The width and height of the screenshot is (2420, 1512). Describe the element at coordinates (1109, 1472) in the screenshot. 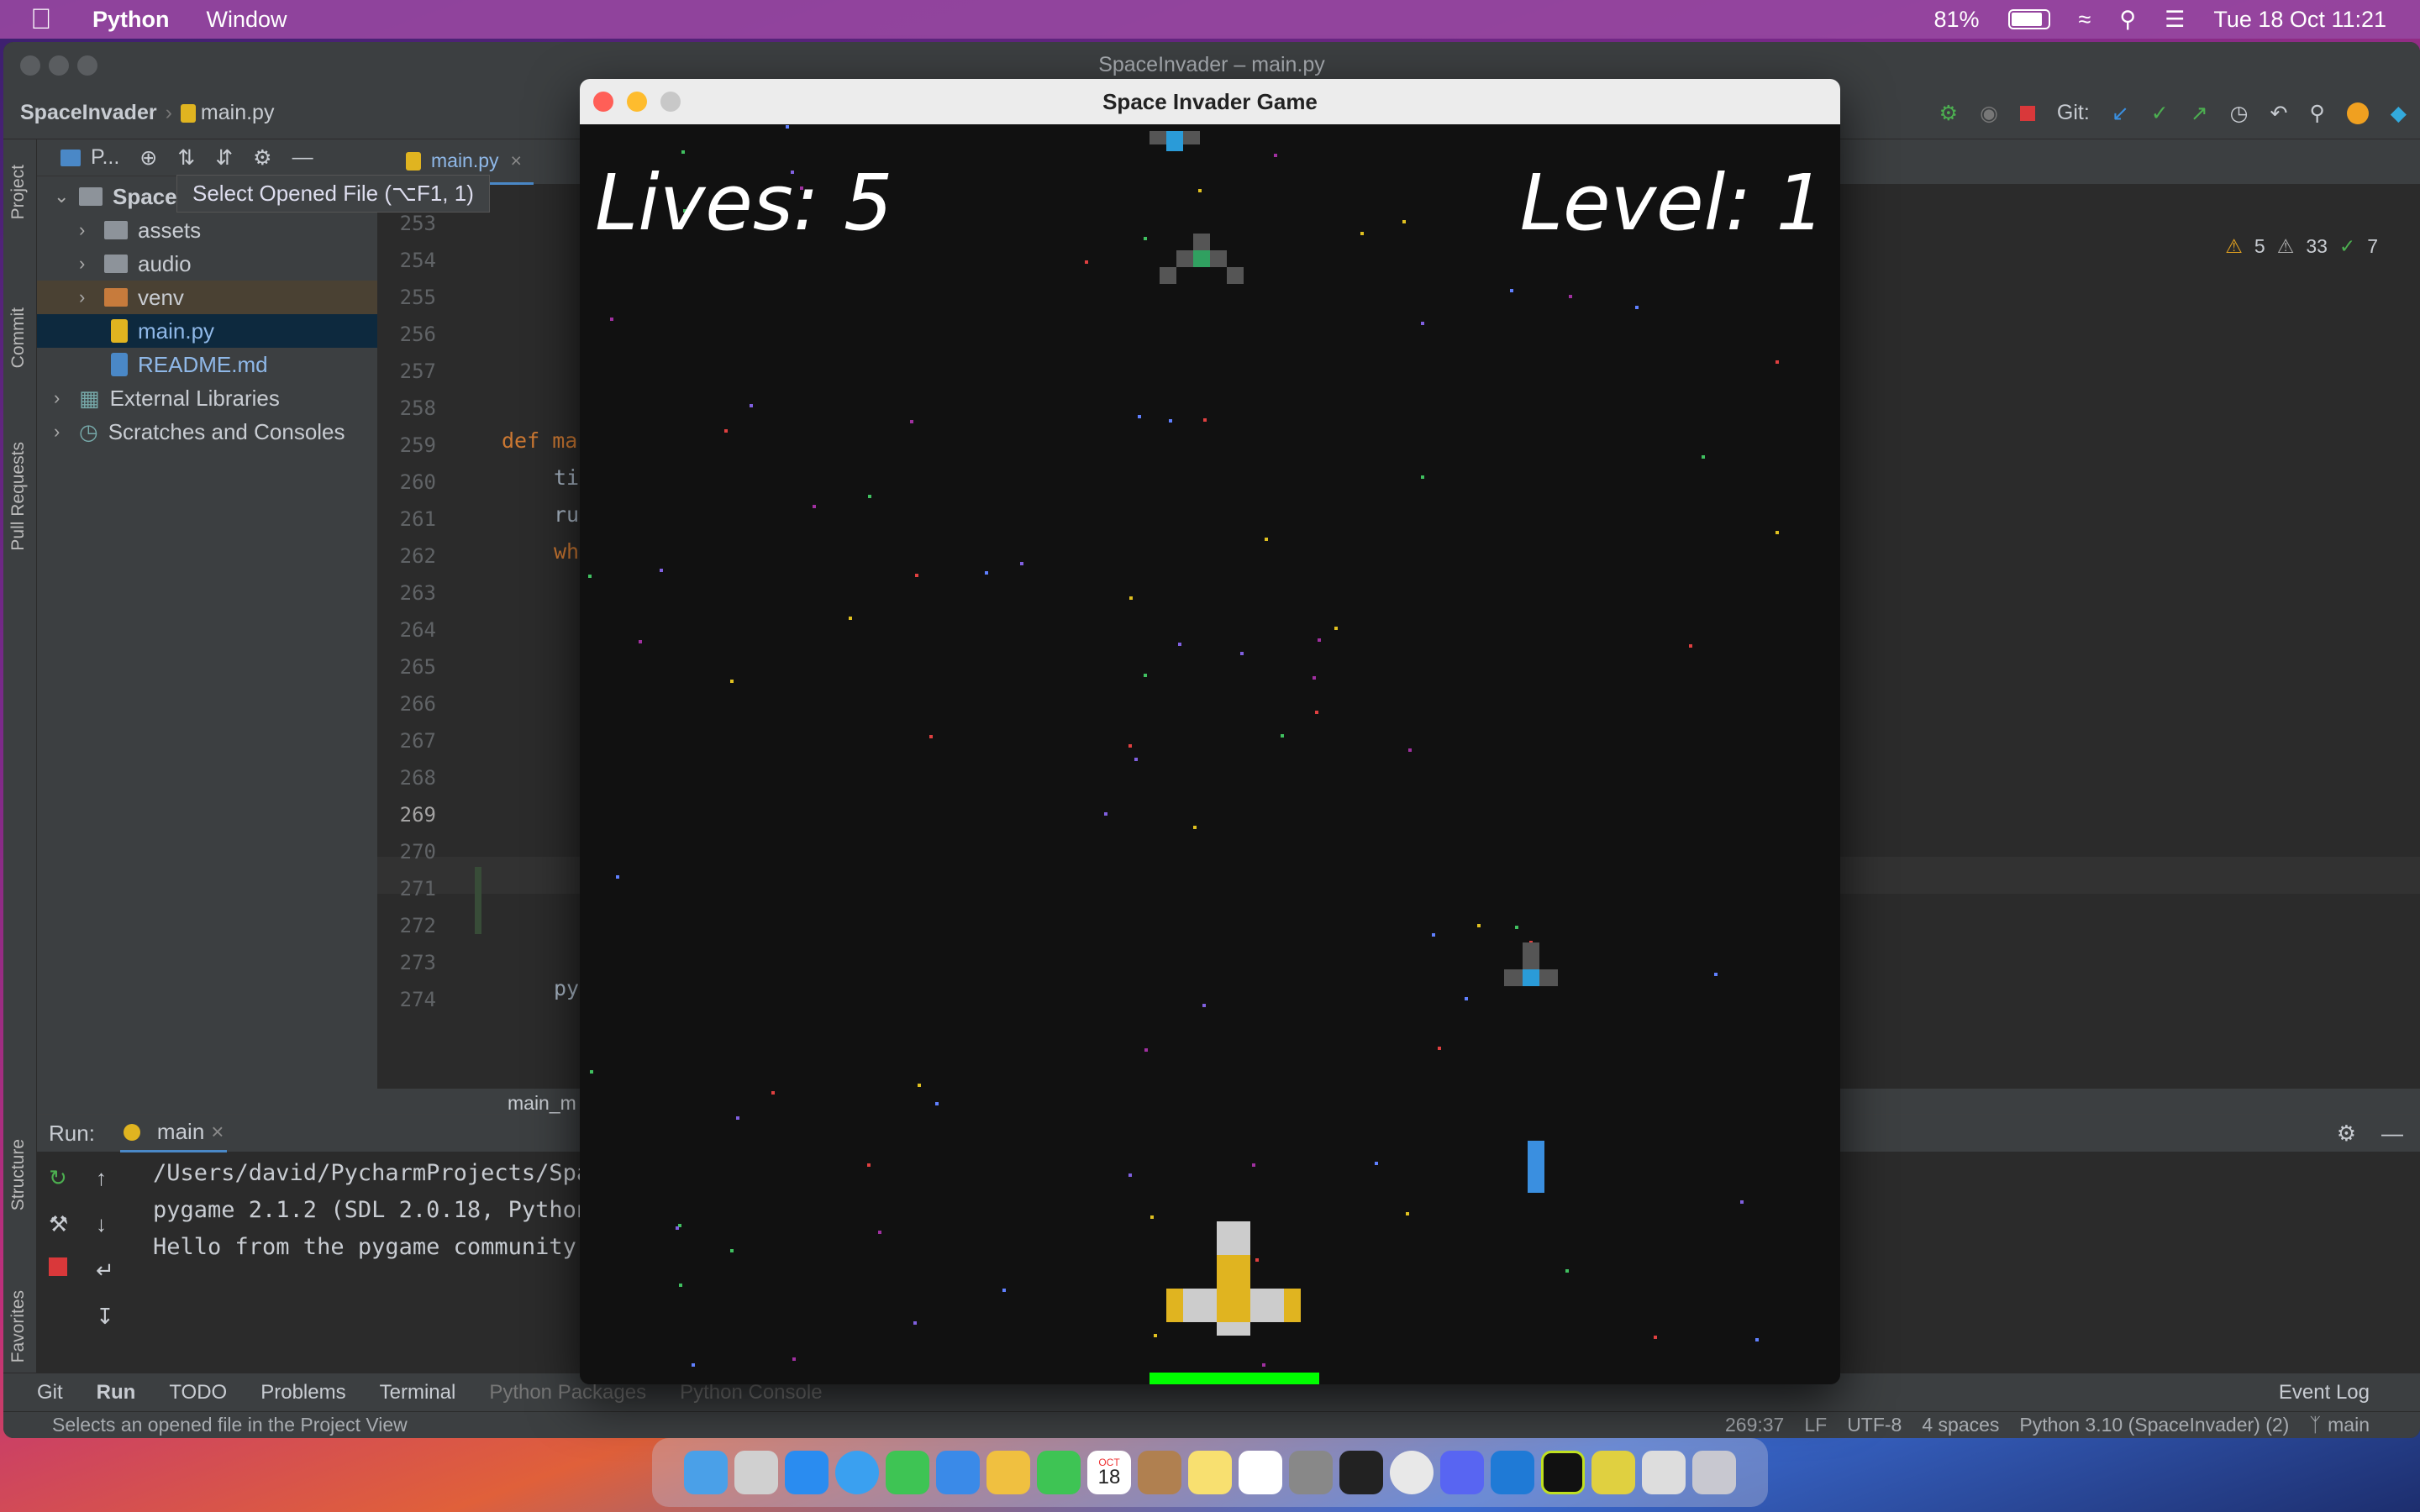

I see `calendar-icon: OCT 18` at that location.